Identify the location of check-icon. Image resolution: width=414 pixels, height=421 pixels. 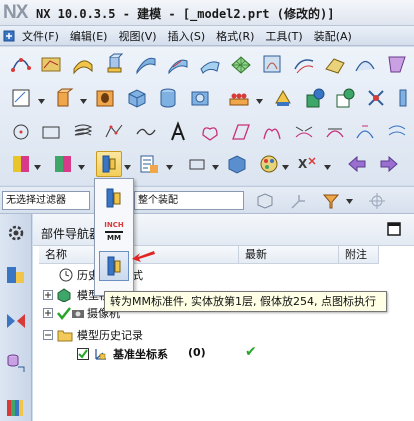
(64, 313).